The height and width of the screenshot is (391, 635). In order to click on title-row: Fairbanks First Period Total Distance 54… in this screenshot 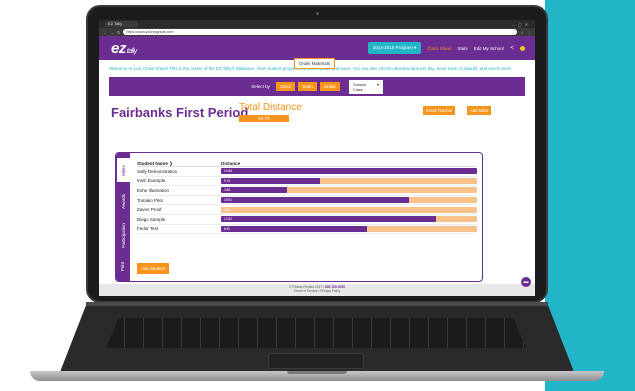, I will do `click(318, 113)`.